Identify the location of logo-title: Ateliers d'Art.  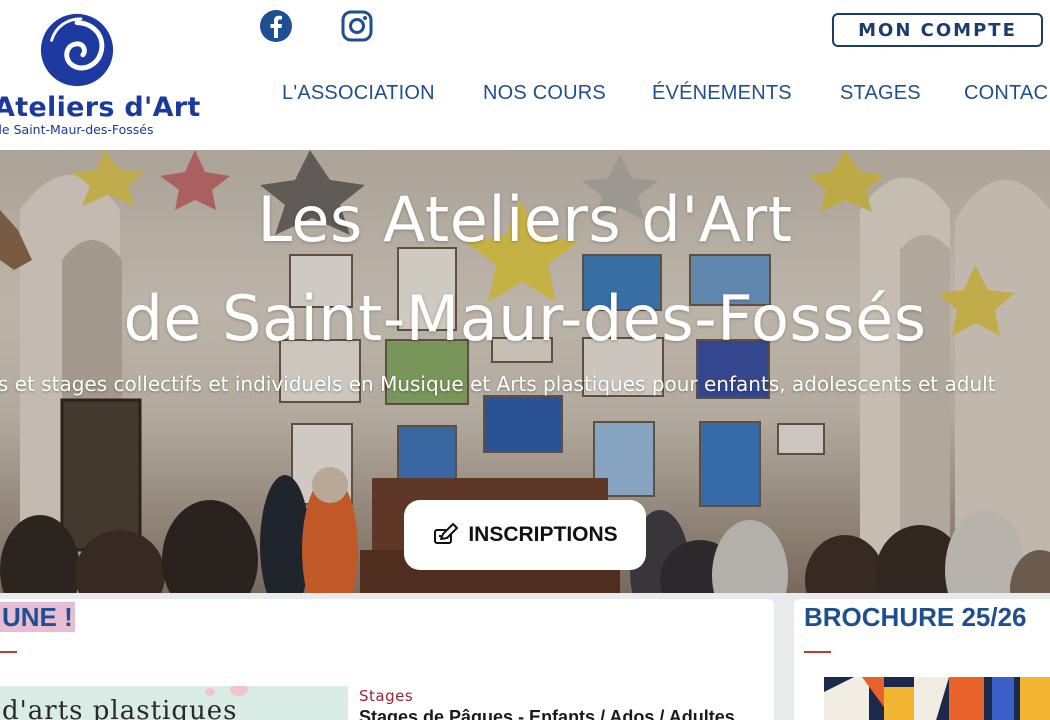
(100, 107).